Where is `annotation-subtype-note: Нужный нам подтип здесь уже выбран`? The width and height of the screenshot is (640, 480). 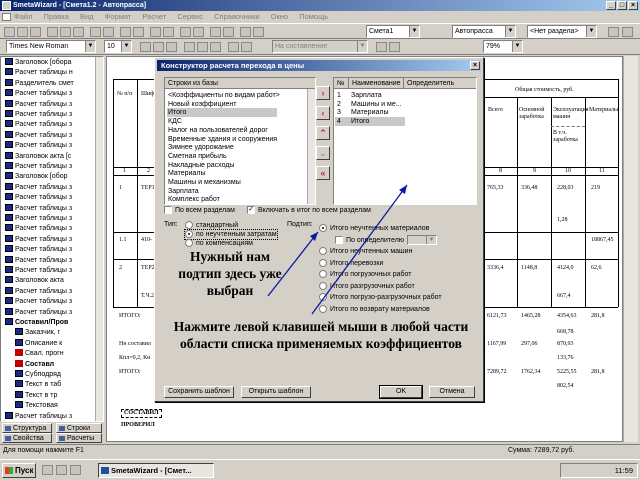 annotation-subtype-note: Нужный нам подтип здесь уже выбран is located at coordinates (230, 273).